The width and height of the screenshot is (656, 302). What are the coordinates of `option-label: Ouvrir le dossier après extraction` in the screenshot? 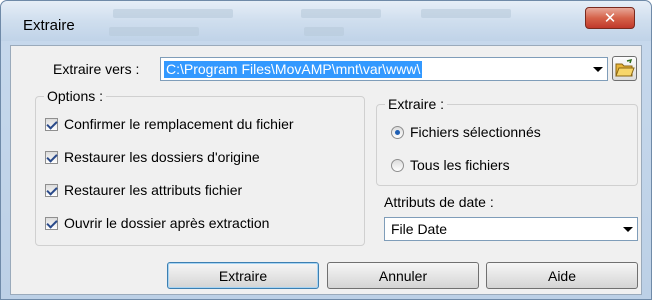 It's located at (167, 223).